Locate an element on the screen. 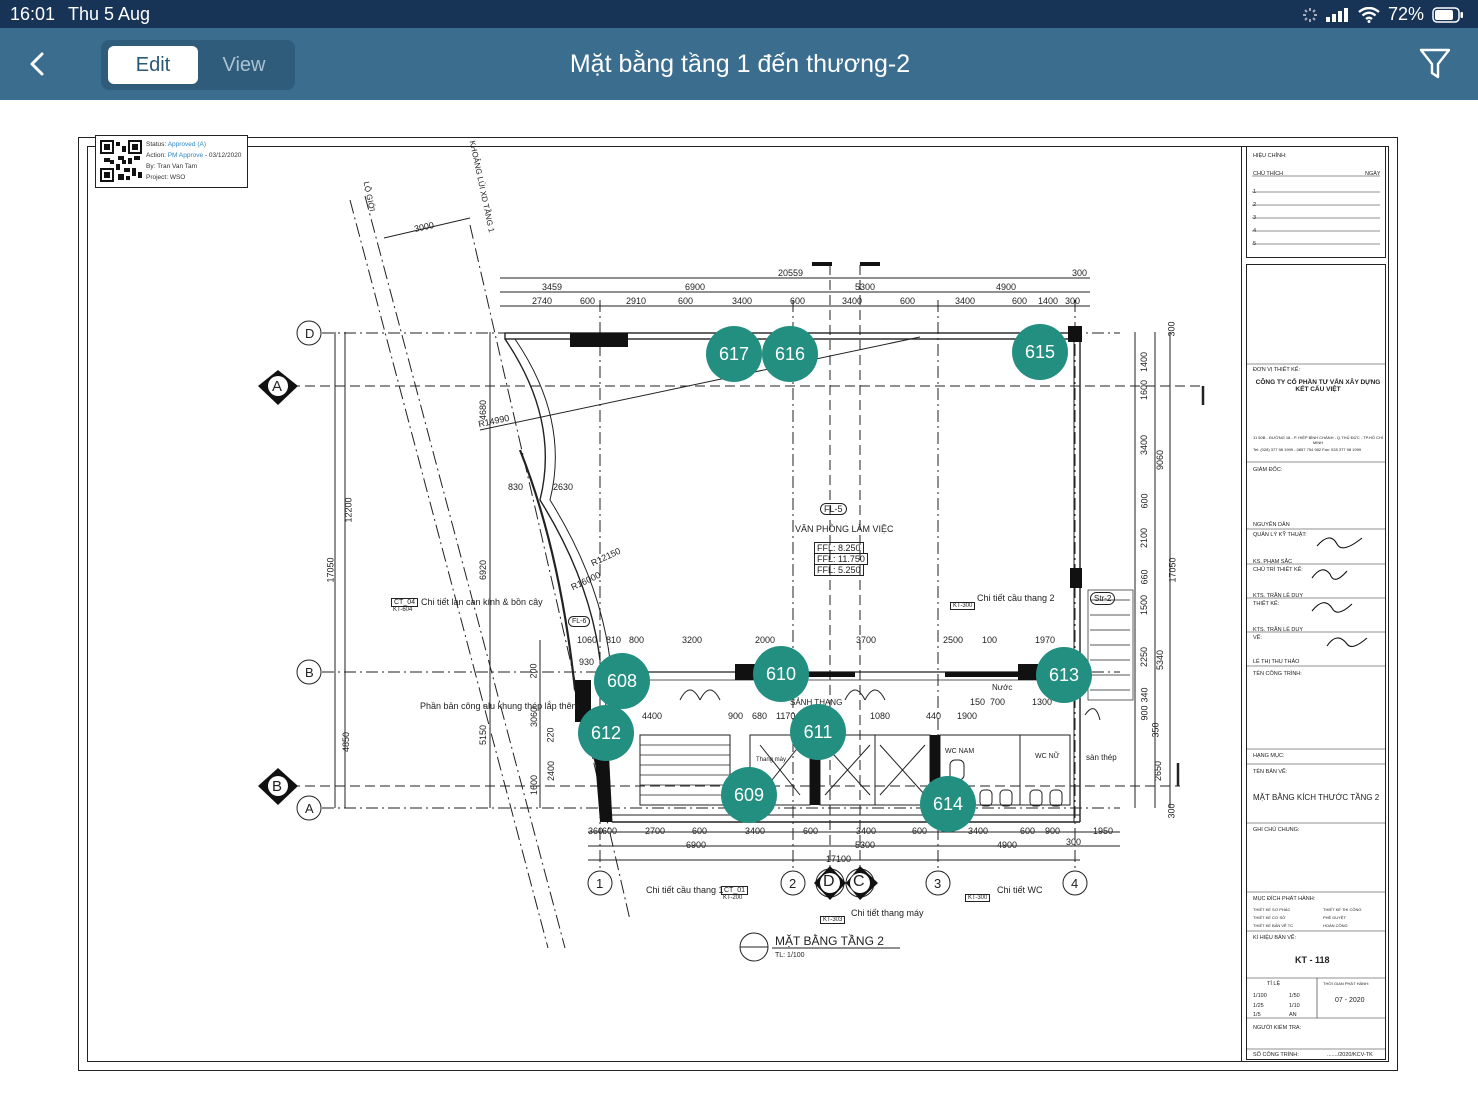  annotation: sàn thép is located at coordinates (1101, 757).